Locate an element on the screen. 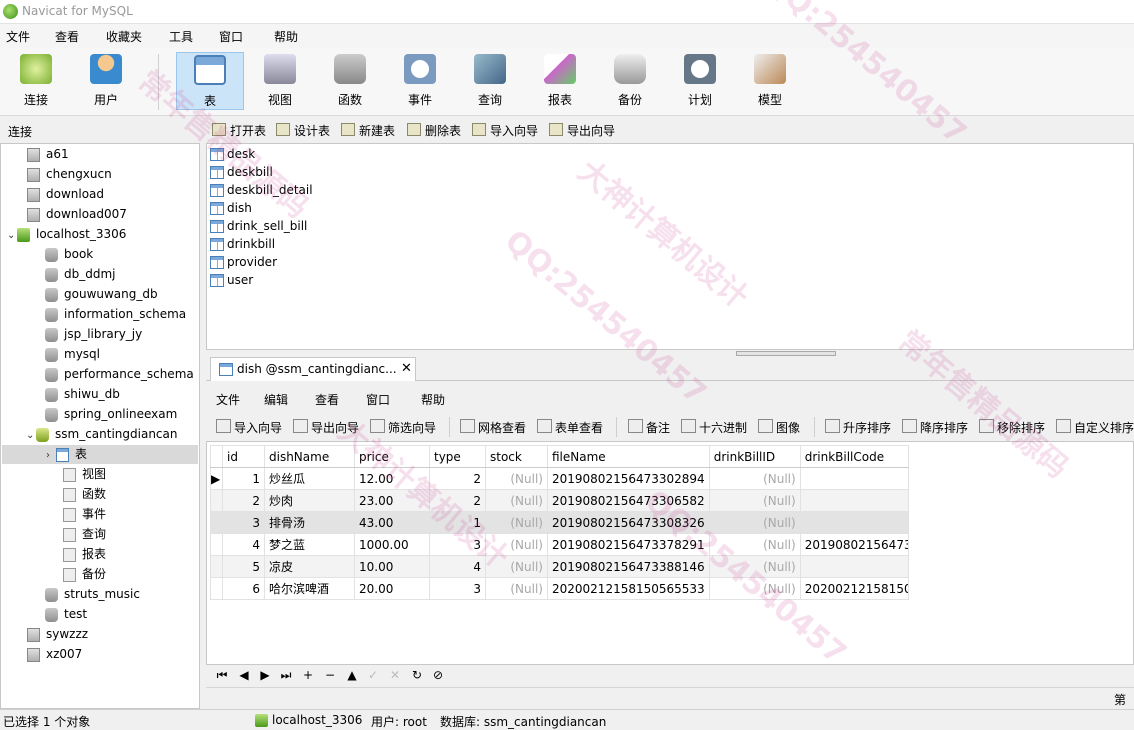  tree-item-database: spring_onlineexam is located at coordinates (111, 414).